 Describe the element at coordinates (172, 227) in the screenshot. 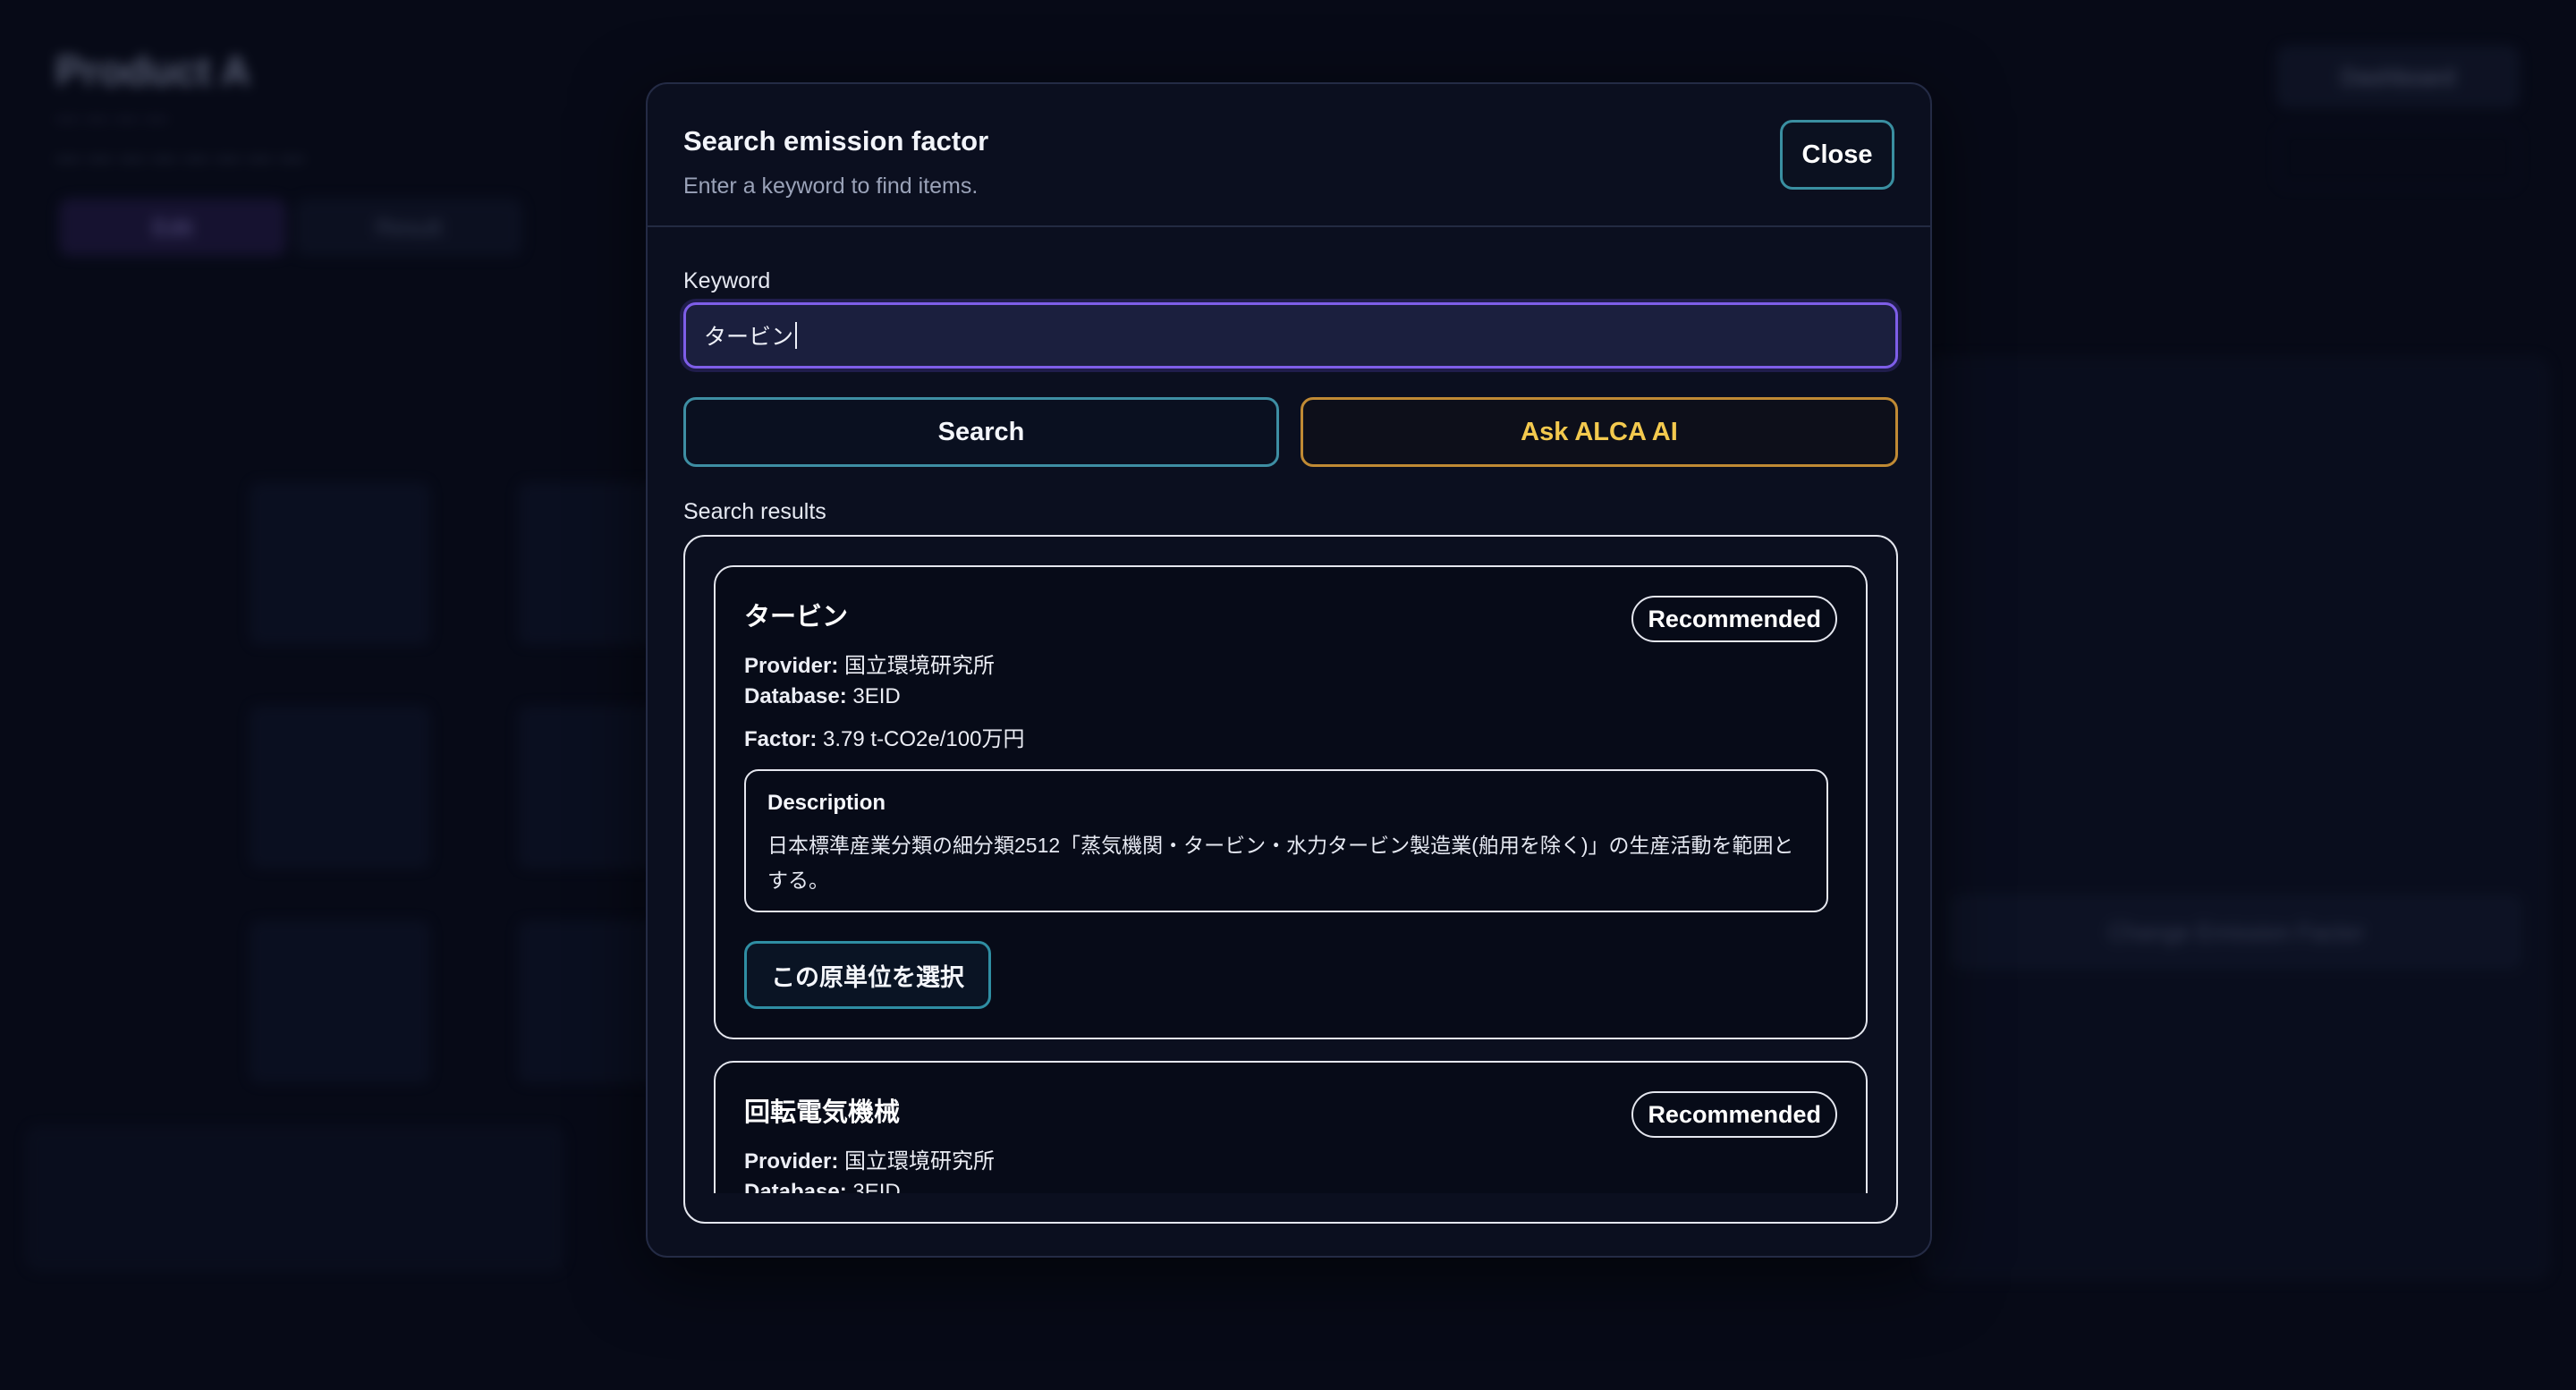

I see `tab-edit: Edit` at that location.